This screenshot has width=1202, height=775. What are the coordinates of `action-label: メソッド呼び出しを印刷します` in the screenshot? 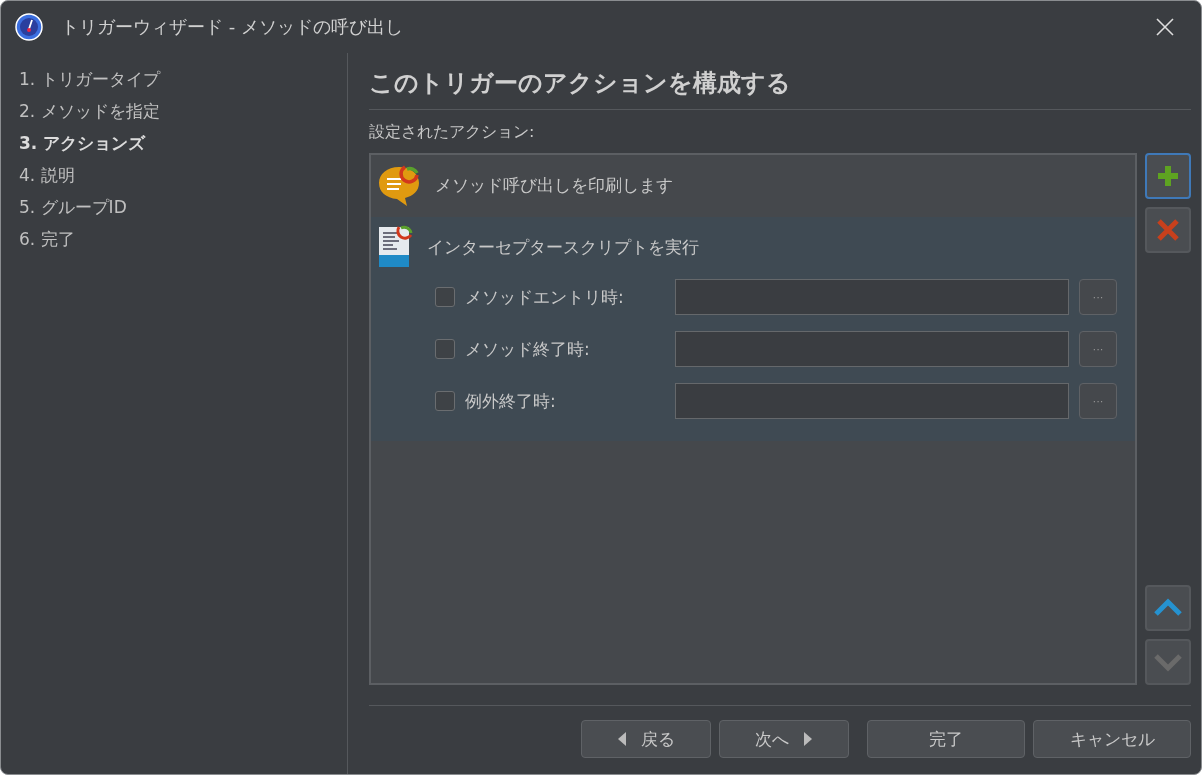 It's located at (554, 185).